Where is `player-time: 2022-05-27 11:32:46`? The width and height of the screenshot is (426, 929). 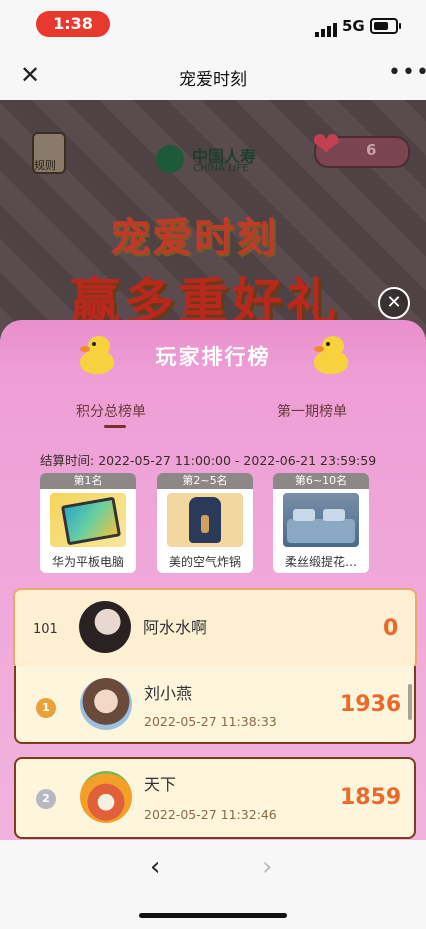 player-time: 2022-05-27 11:32:46 is located at coordinates (210, 814).